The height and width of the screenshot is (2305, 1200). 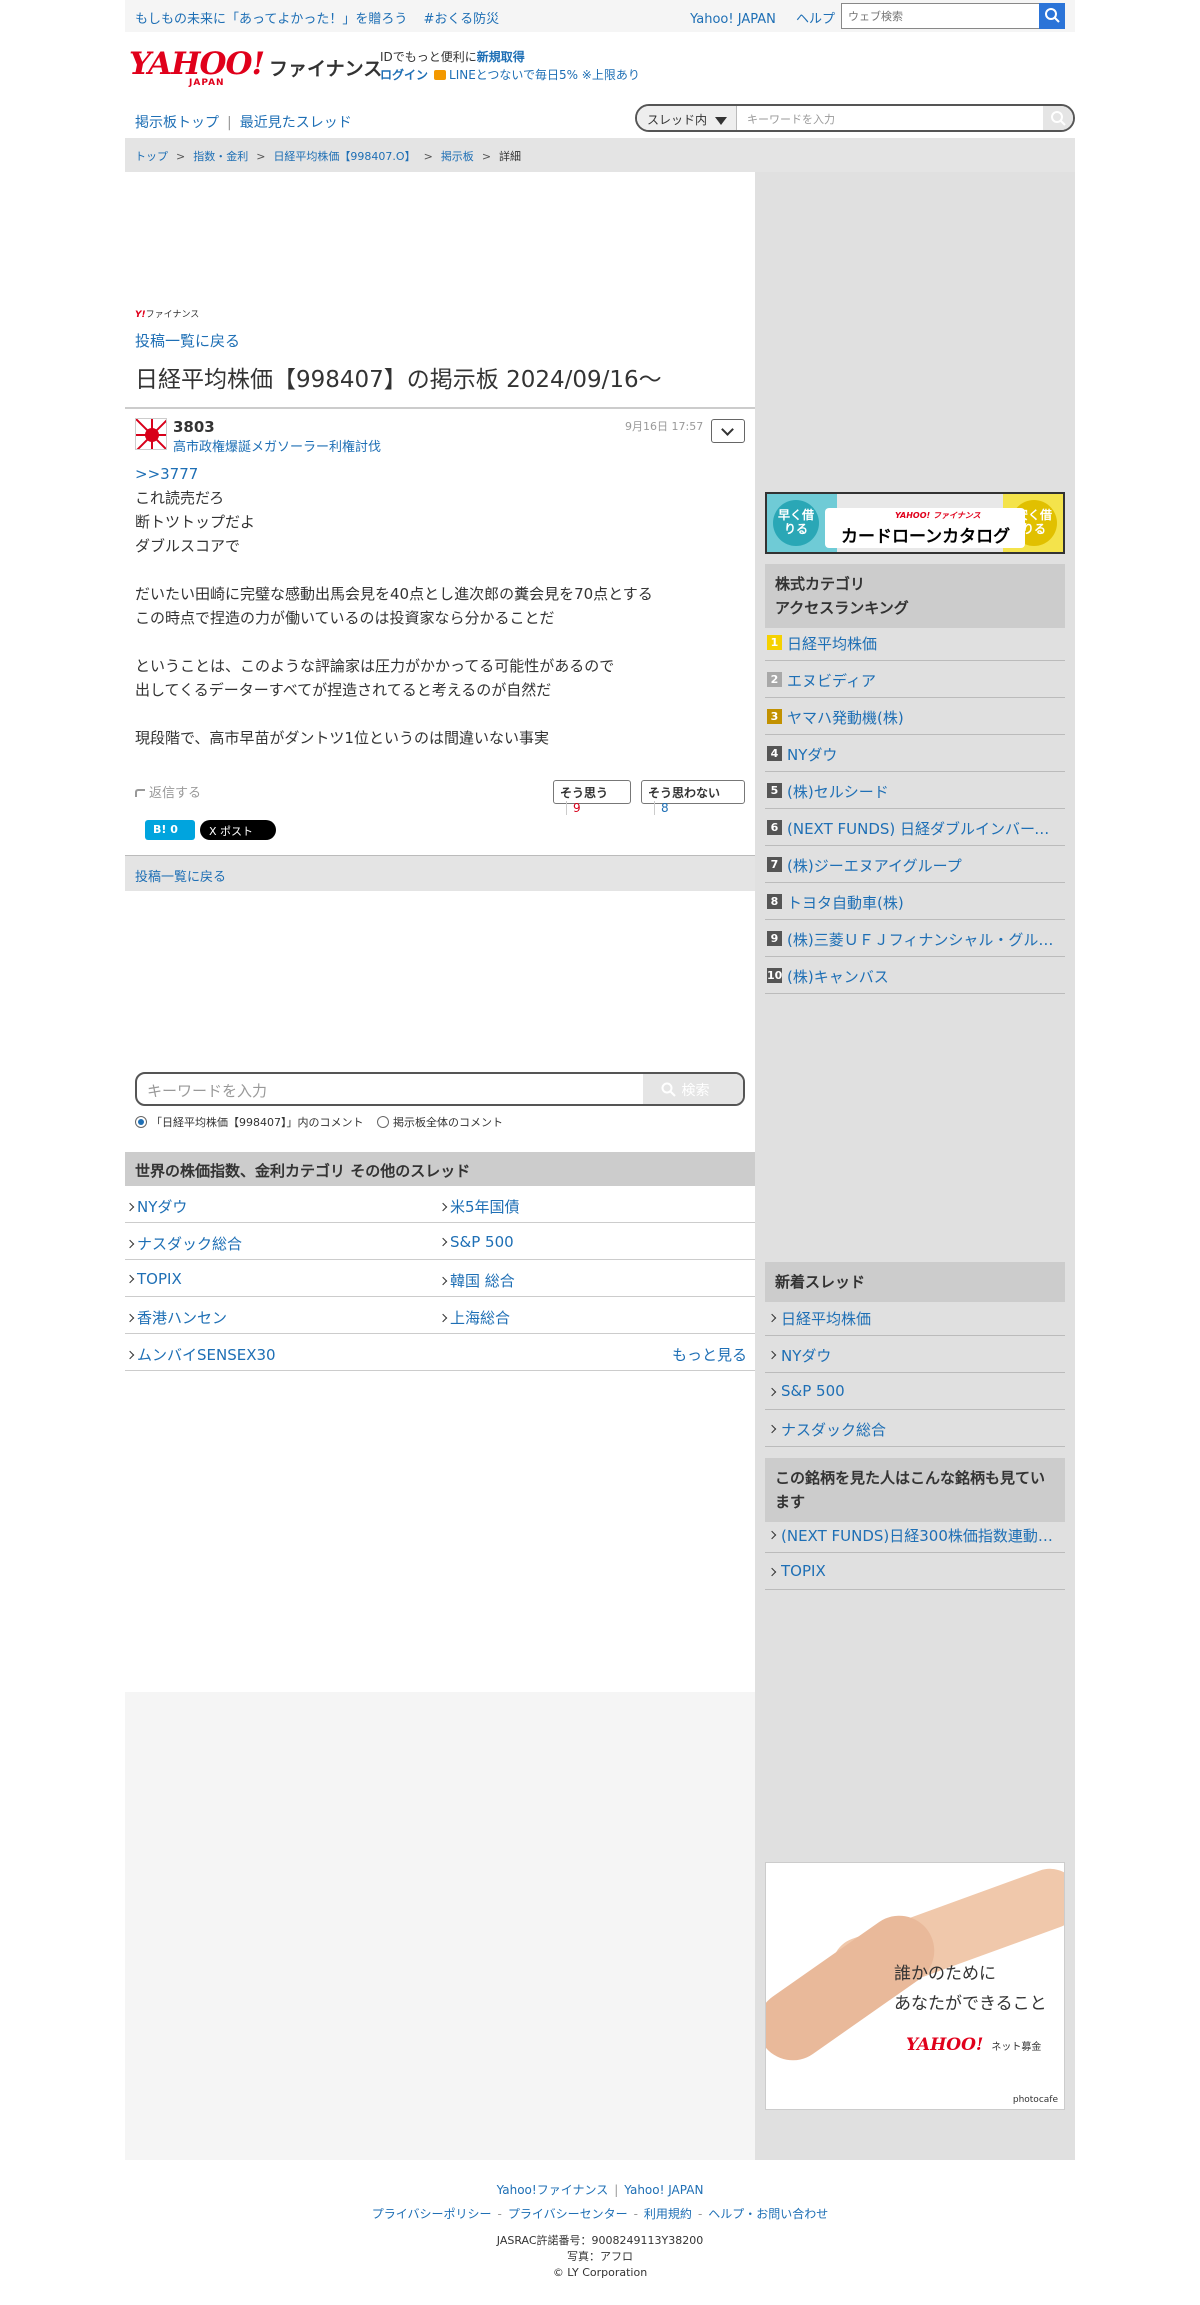 What do you see at coordinates (768, 2214) in the screenshot?
I see `help-contact-link: ヘルプ・お問い合わせ` at bounding box center [768, 2214].